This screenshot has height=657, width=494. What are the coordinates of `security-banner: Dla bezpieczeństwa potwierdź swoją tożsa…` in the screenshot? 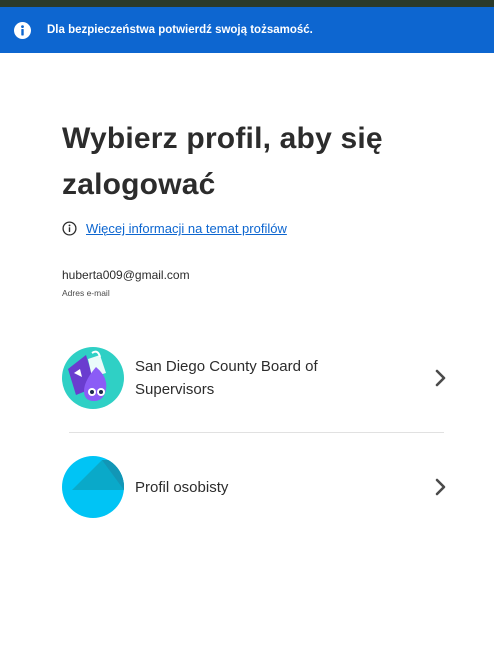 It's located at (247, 30).